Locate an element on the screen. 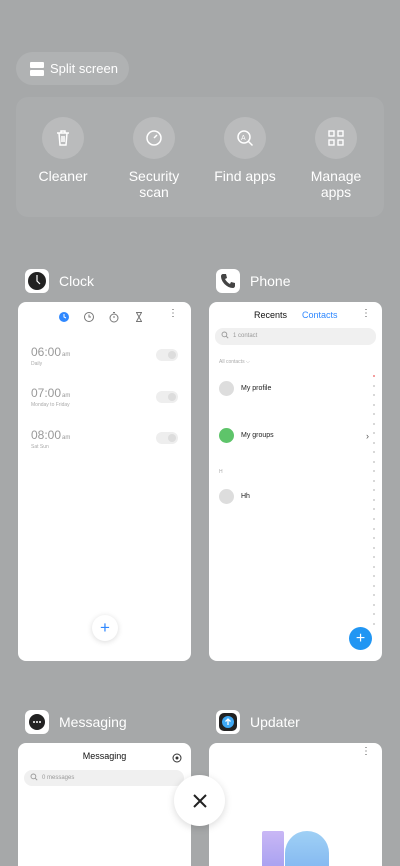 The height and width of the screenshot is (866, 400). phone-icon is located at coordinates (228, 281).